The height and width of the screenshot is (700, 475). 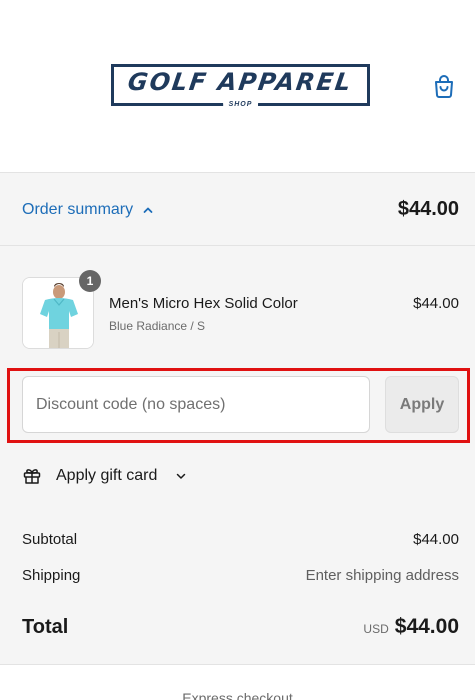 What do you see at coordinates (181, 476) in the screenshot?
I see `chevron-down-icon` at bounding box center [181, 476].